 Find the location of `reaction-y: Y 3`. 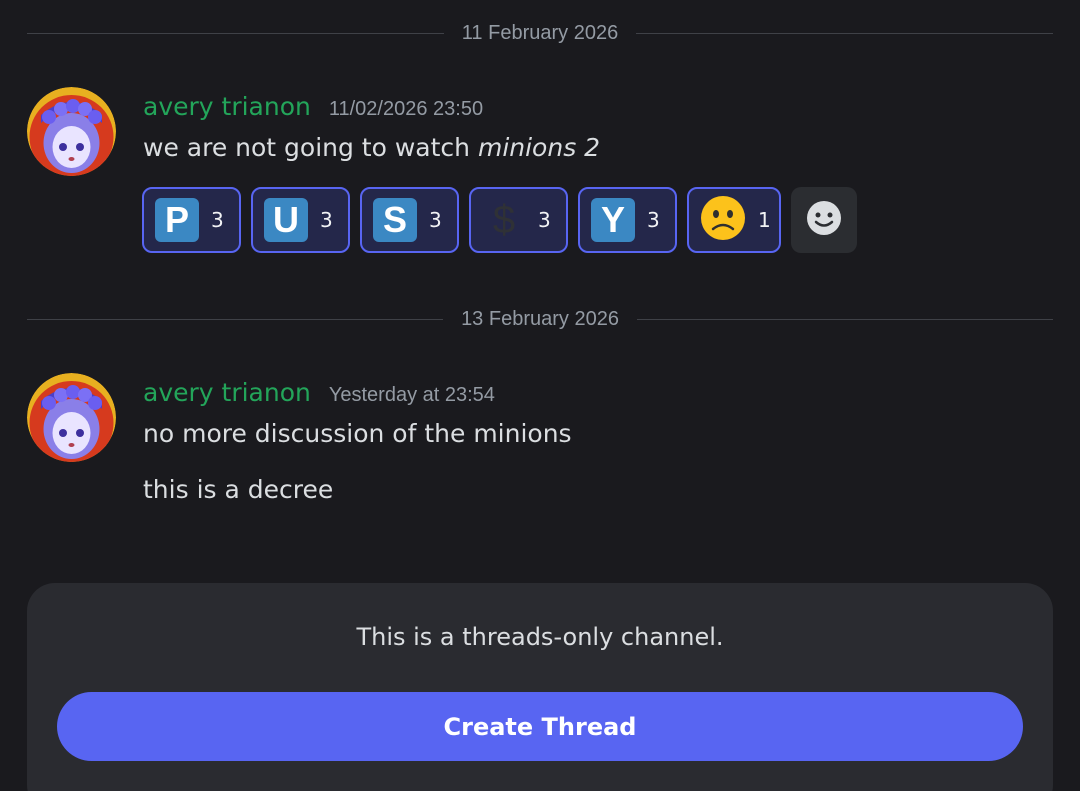

reaction-y: Y 3 is located at coordinates (627, 220).